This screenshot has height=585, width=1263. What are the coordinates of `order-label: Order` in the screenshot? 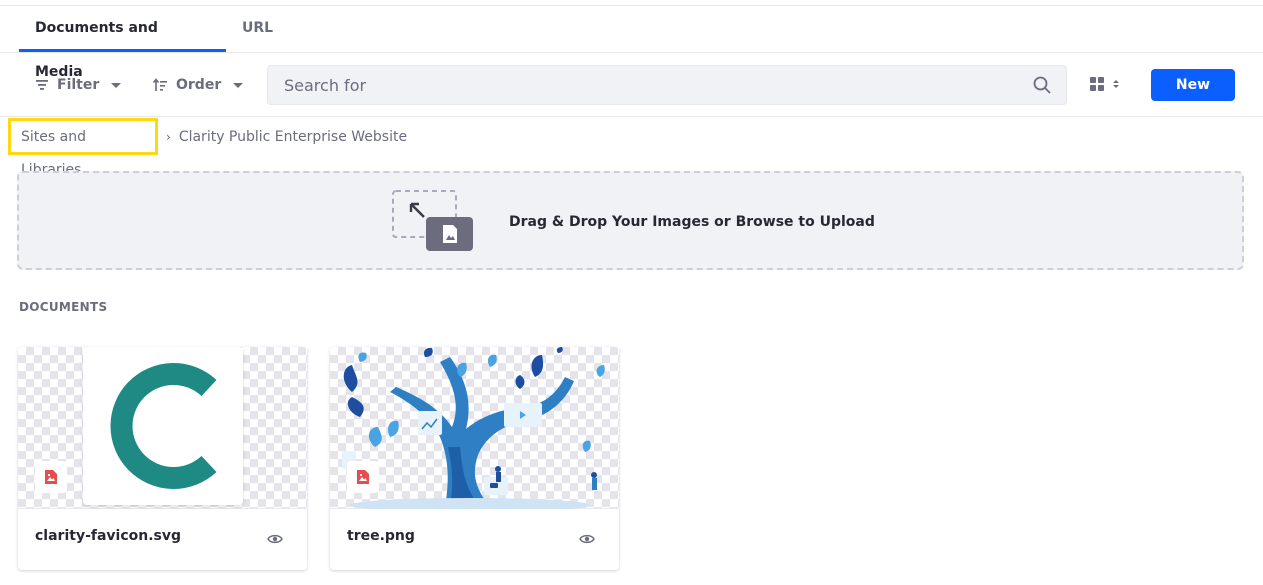 It's located at (199, 85).